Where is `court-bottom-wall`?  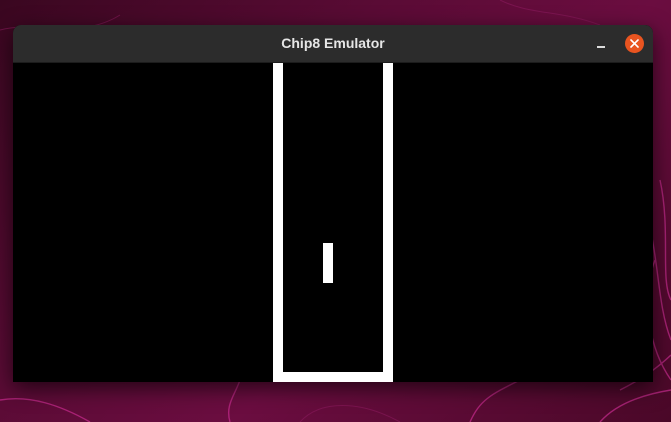
court-bottom-wall is located at coordinates (333, 377).